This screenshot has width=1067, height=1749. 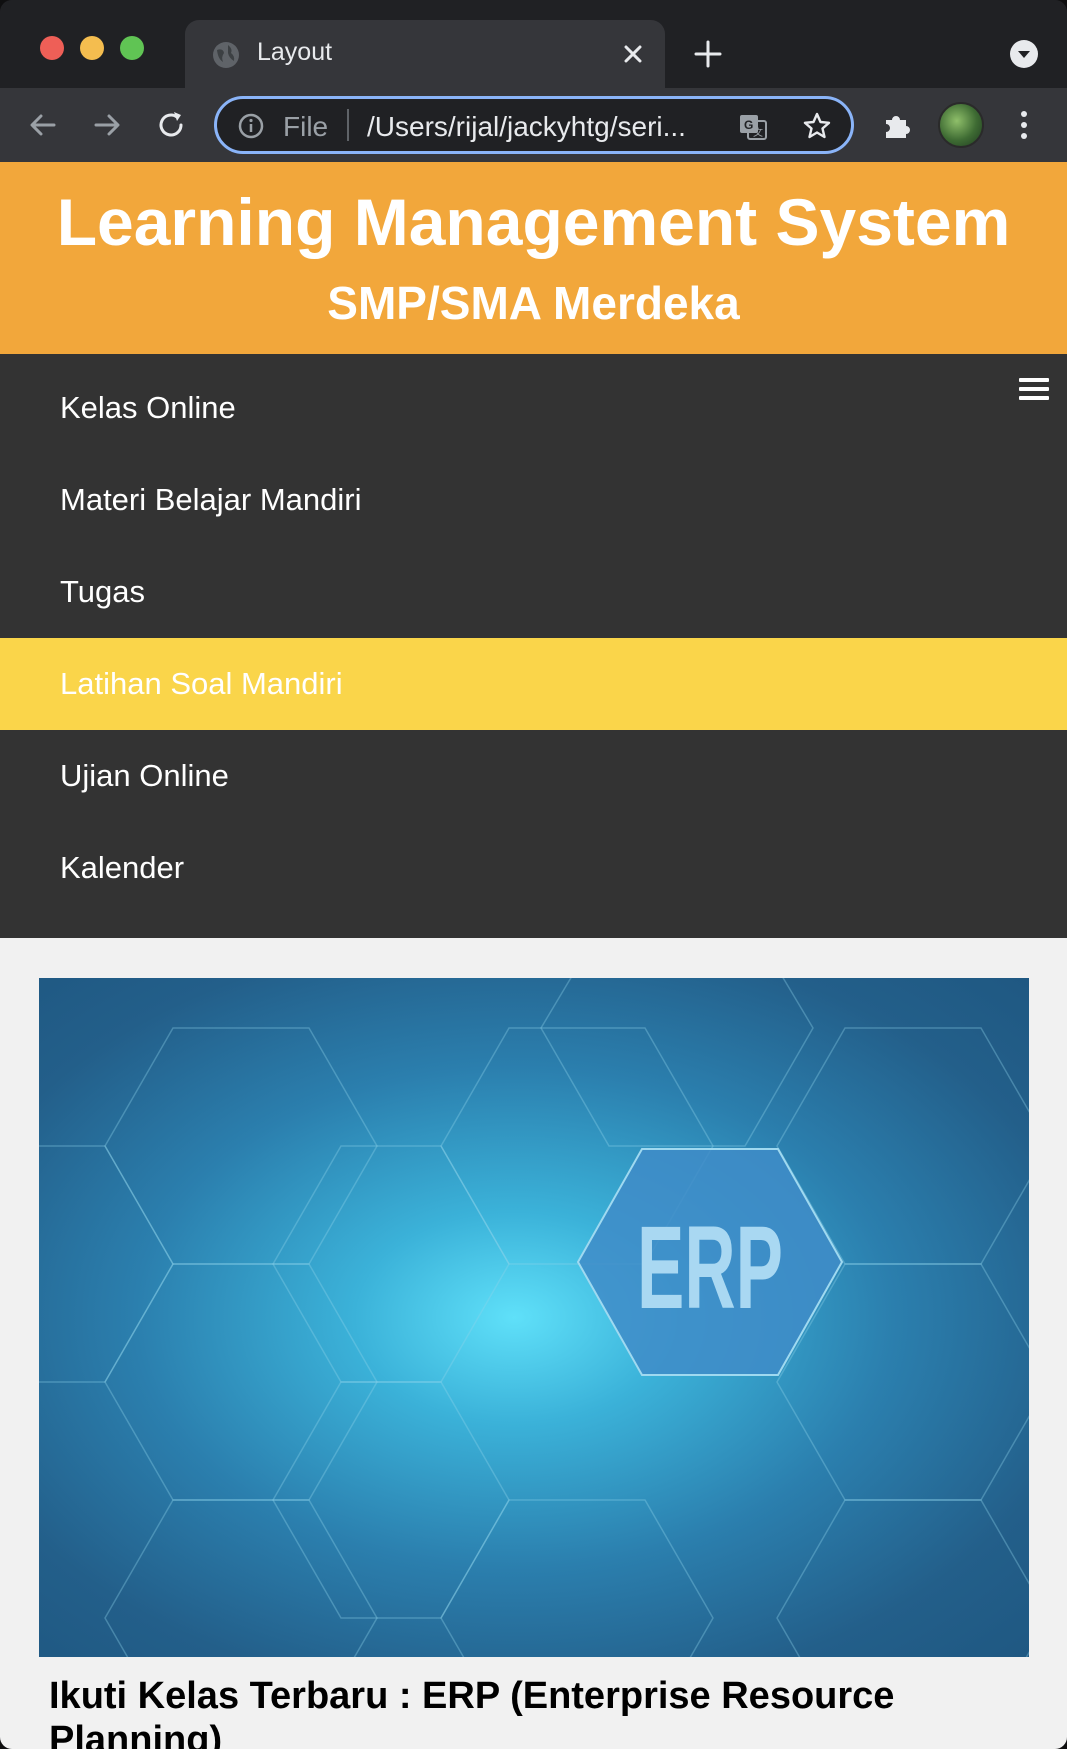 I want to click on nav-item-ujian-online: Ujian Online, so click(x=533, y=776).